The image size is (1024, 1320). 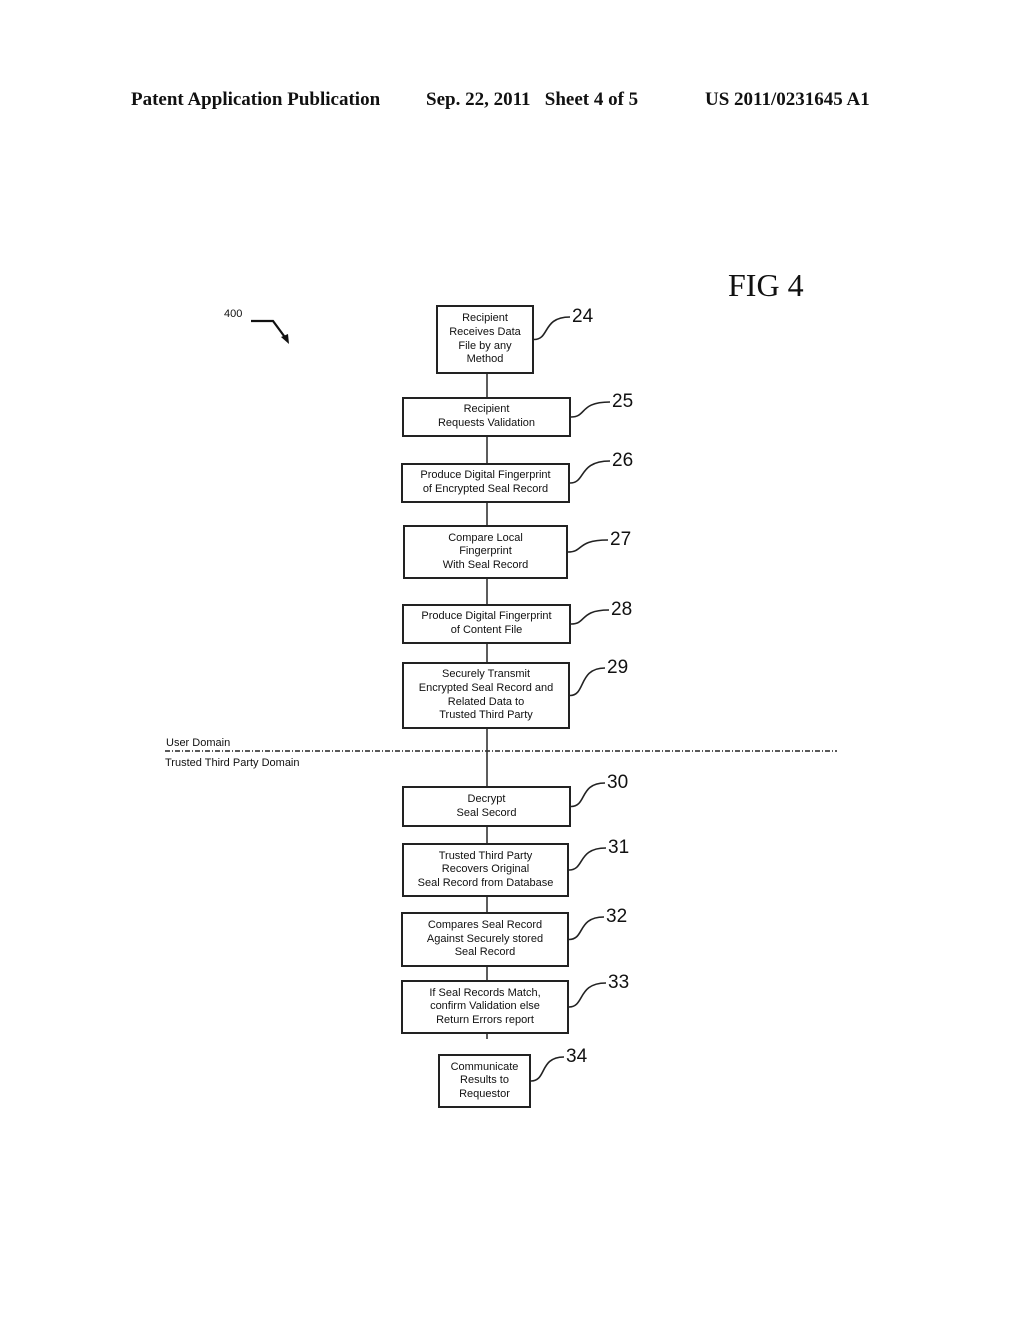 I want to click on step-text-line: Seal Secord, so click(x=486, y=812).